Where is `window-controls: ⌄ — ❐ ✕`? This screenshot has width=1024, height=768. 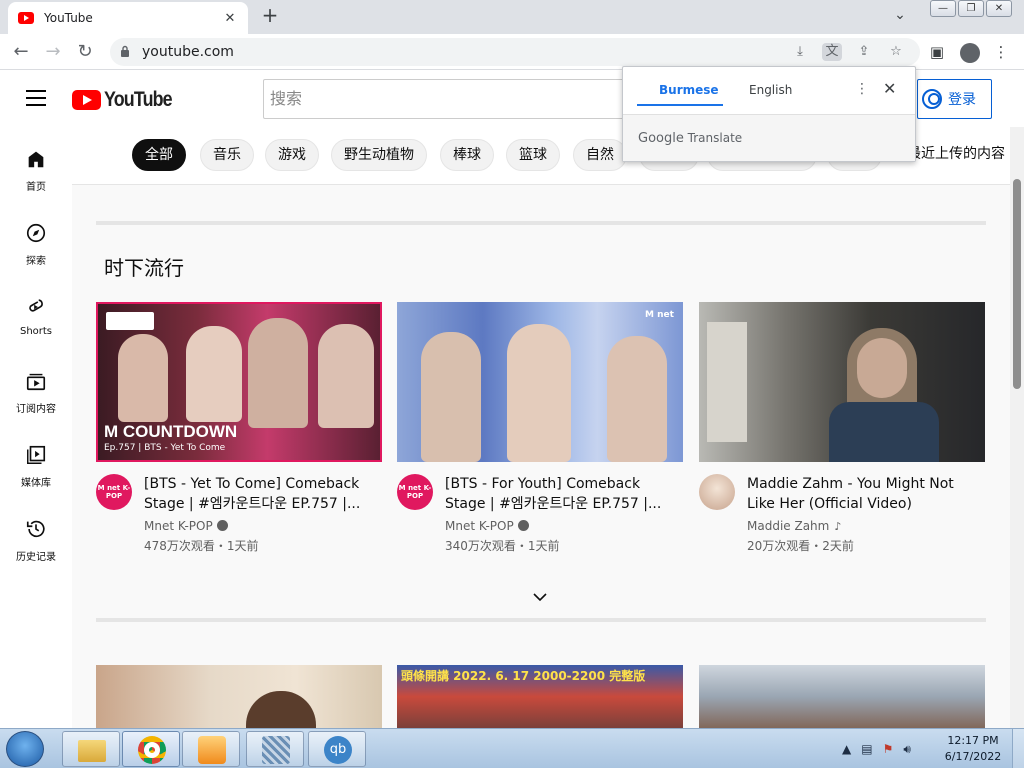 window-controls: ⌄ — ❐ ✕ is located at coordinates (949, 14).